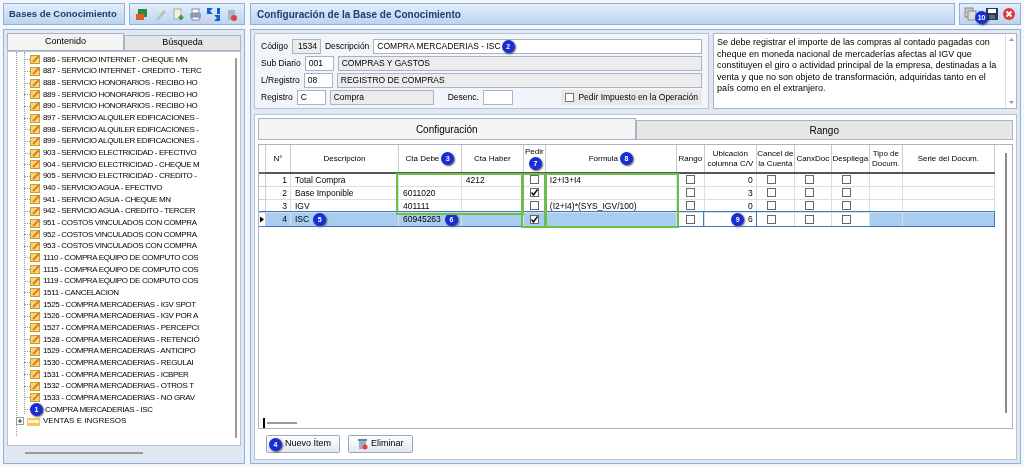 Image resolution: width=1024 pixels, height=467 pixels. Describe the element at coordinates (344, 179) in the screenshot. I see `table-cell: Total Compra` at that location.